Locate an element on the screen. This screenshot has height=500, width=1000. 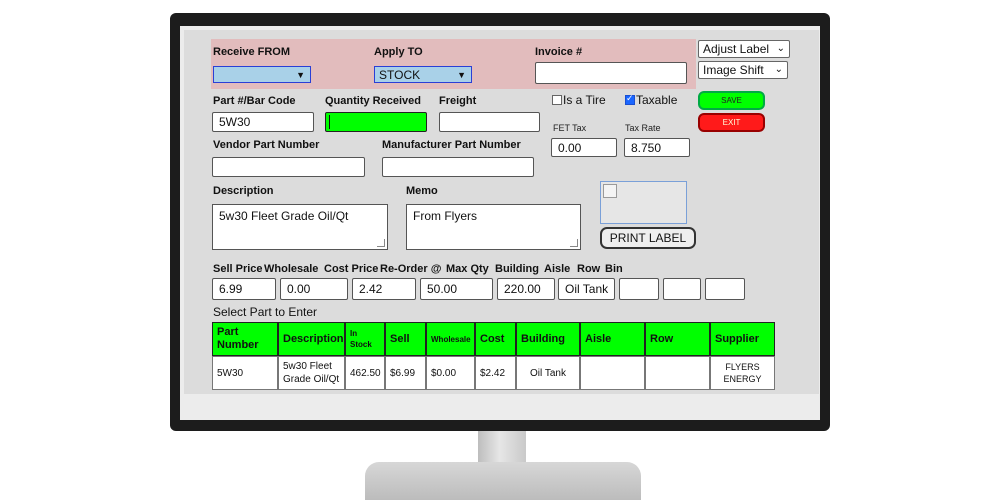
table-cell-row is located at coordinates (677, 373).